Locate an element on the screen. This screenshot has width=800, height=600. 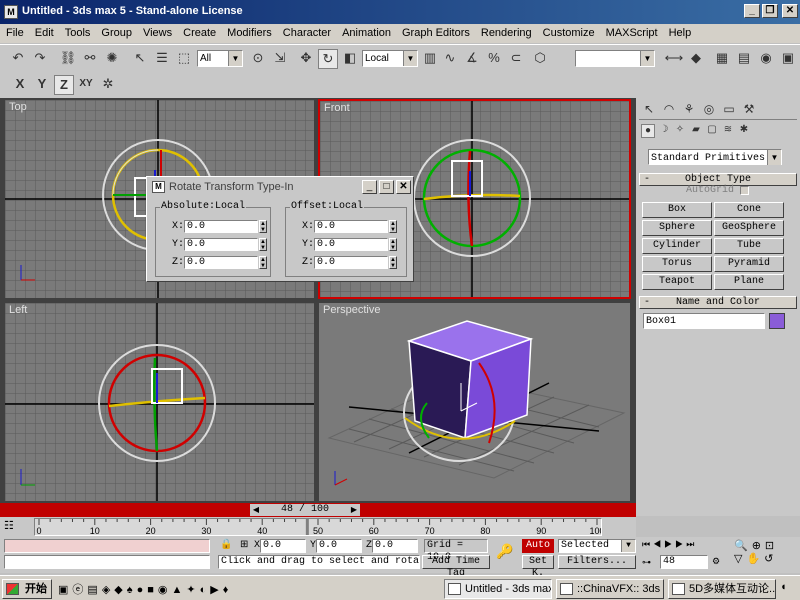
menu-character: Character is located at coordinates (306, 31).